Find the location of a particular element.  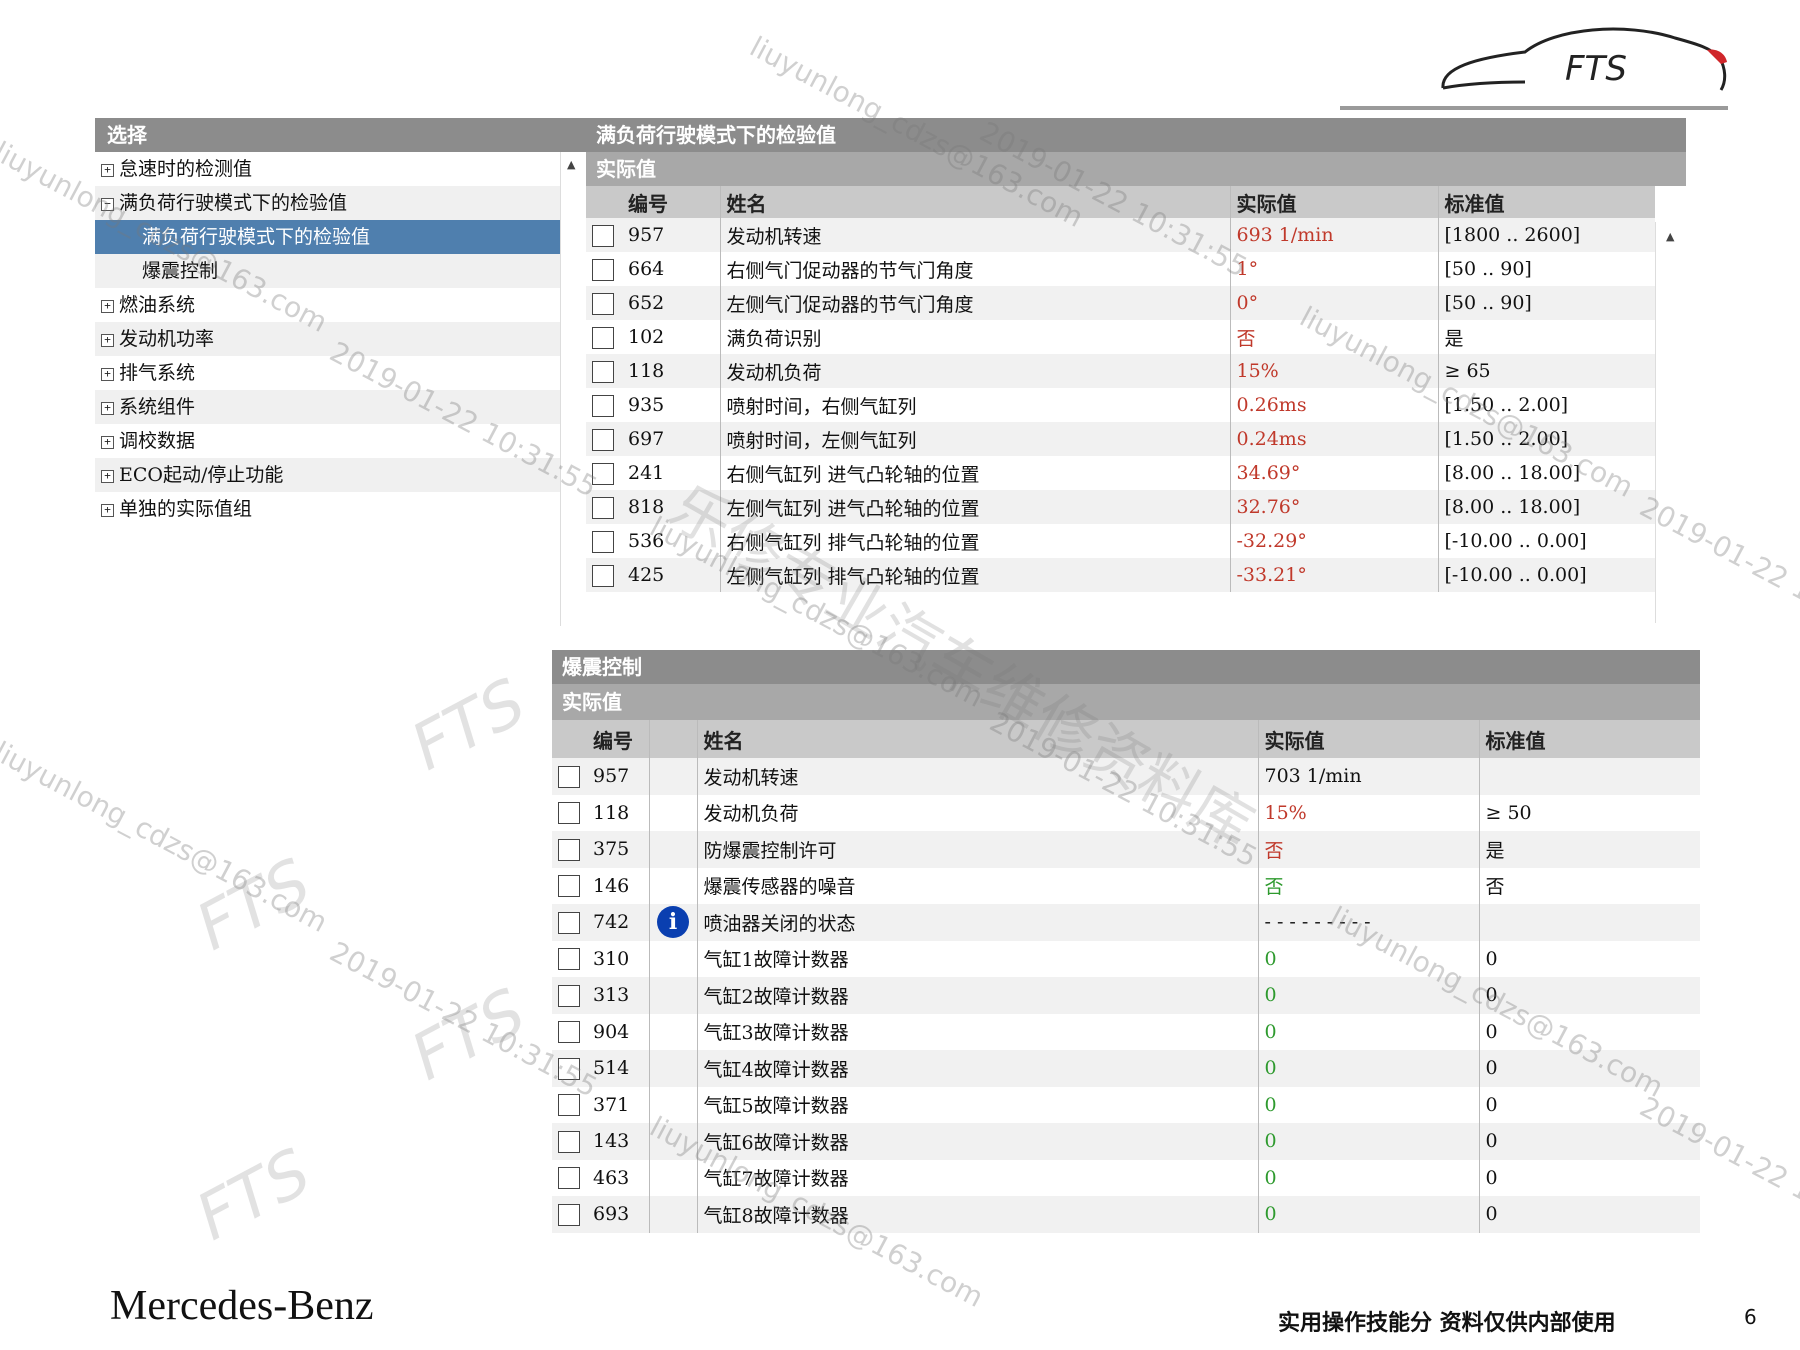

tree-item: 爆震控制 is located at coordinates (340, 271).